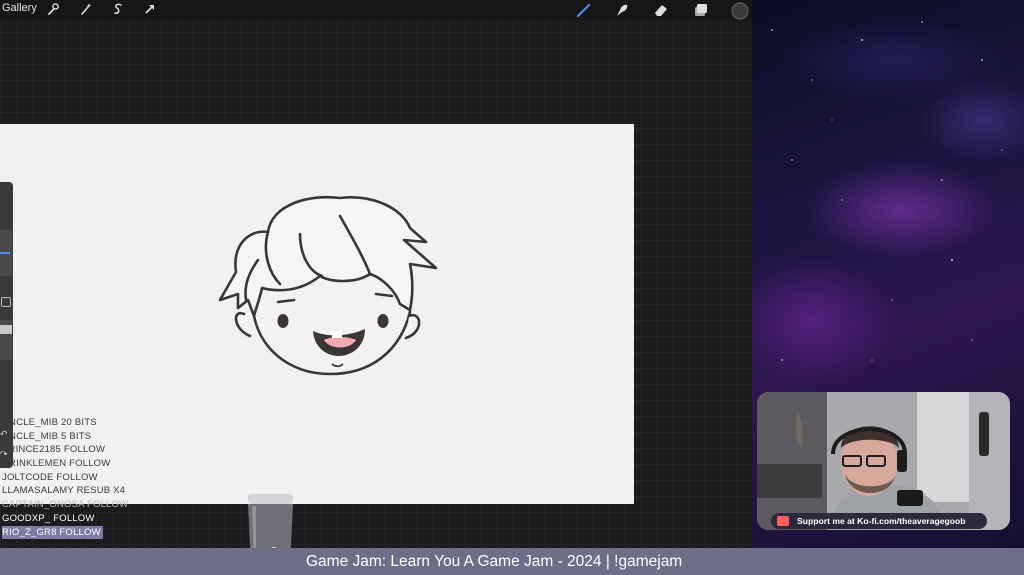 The image size is (1024, 575). Describe the element at coordinates (661, 10) in the screenshot. I see `eraser-icon` at that location.